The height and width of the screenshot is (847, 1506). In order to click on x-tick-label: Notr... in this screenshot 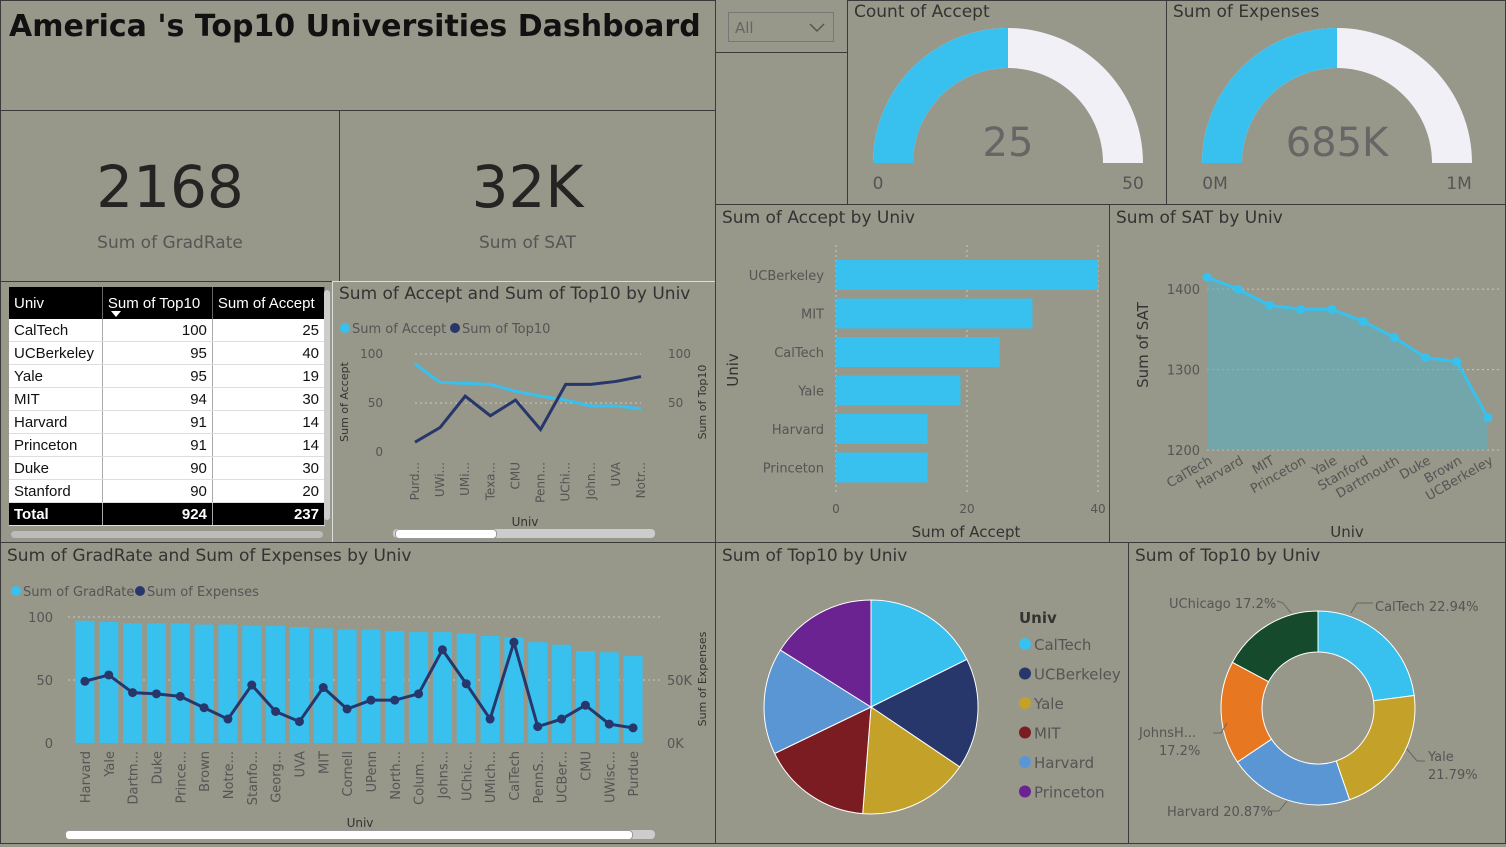, I will do `click(641, 480)`.